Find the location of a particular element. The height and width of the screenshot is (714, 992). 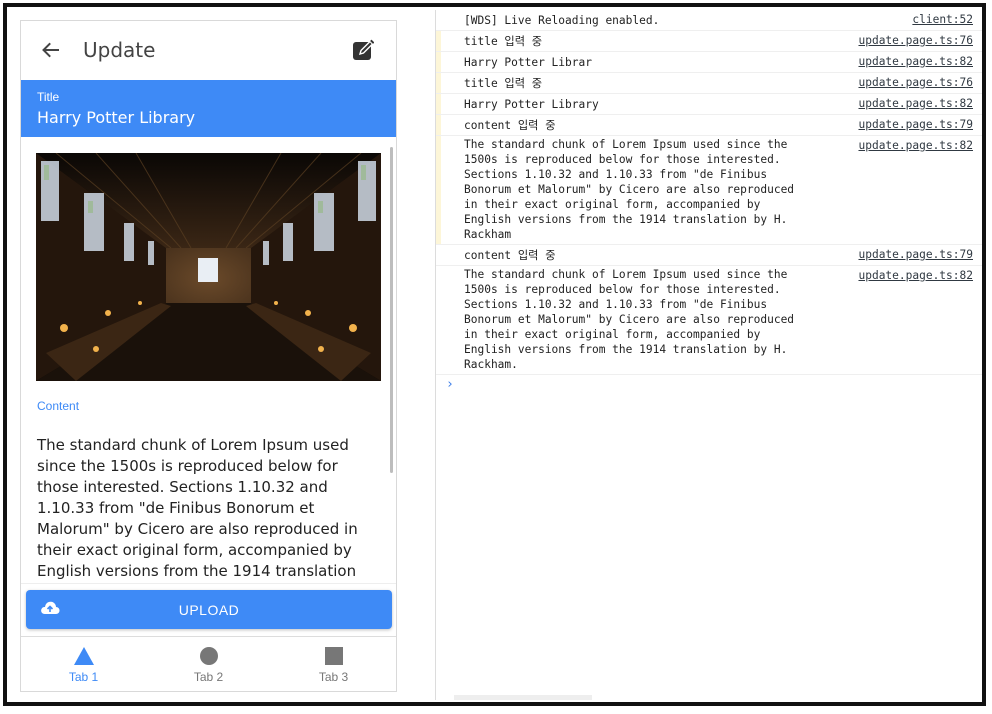

title-label: Title is located at coordinates (48, 97).